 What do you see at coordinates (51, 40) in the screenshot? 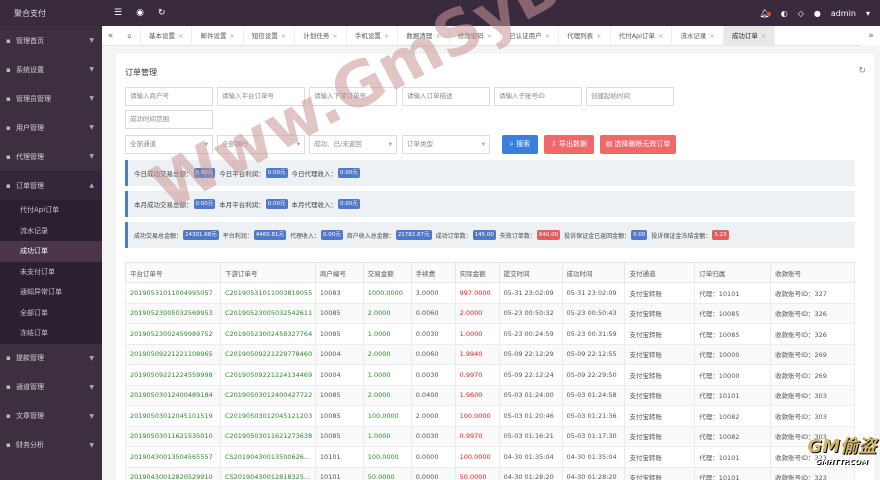
I see `sidebar-item-home: ▪ 管理首页 ▼` at bounding box center [51, 40].